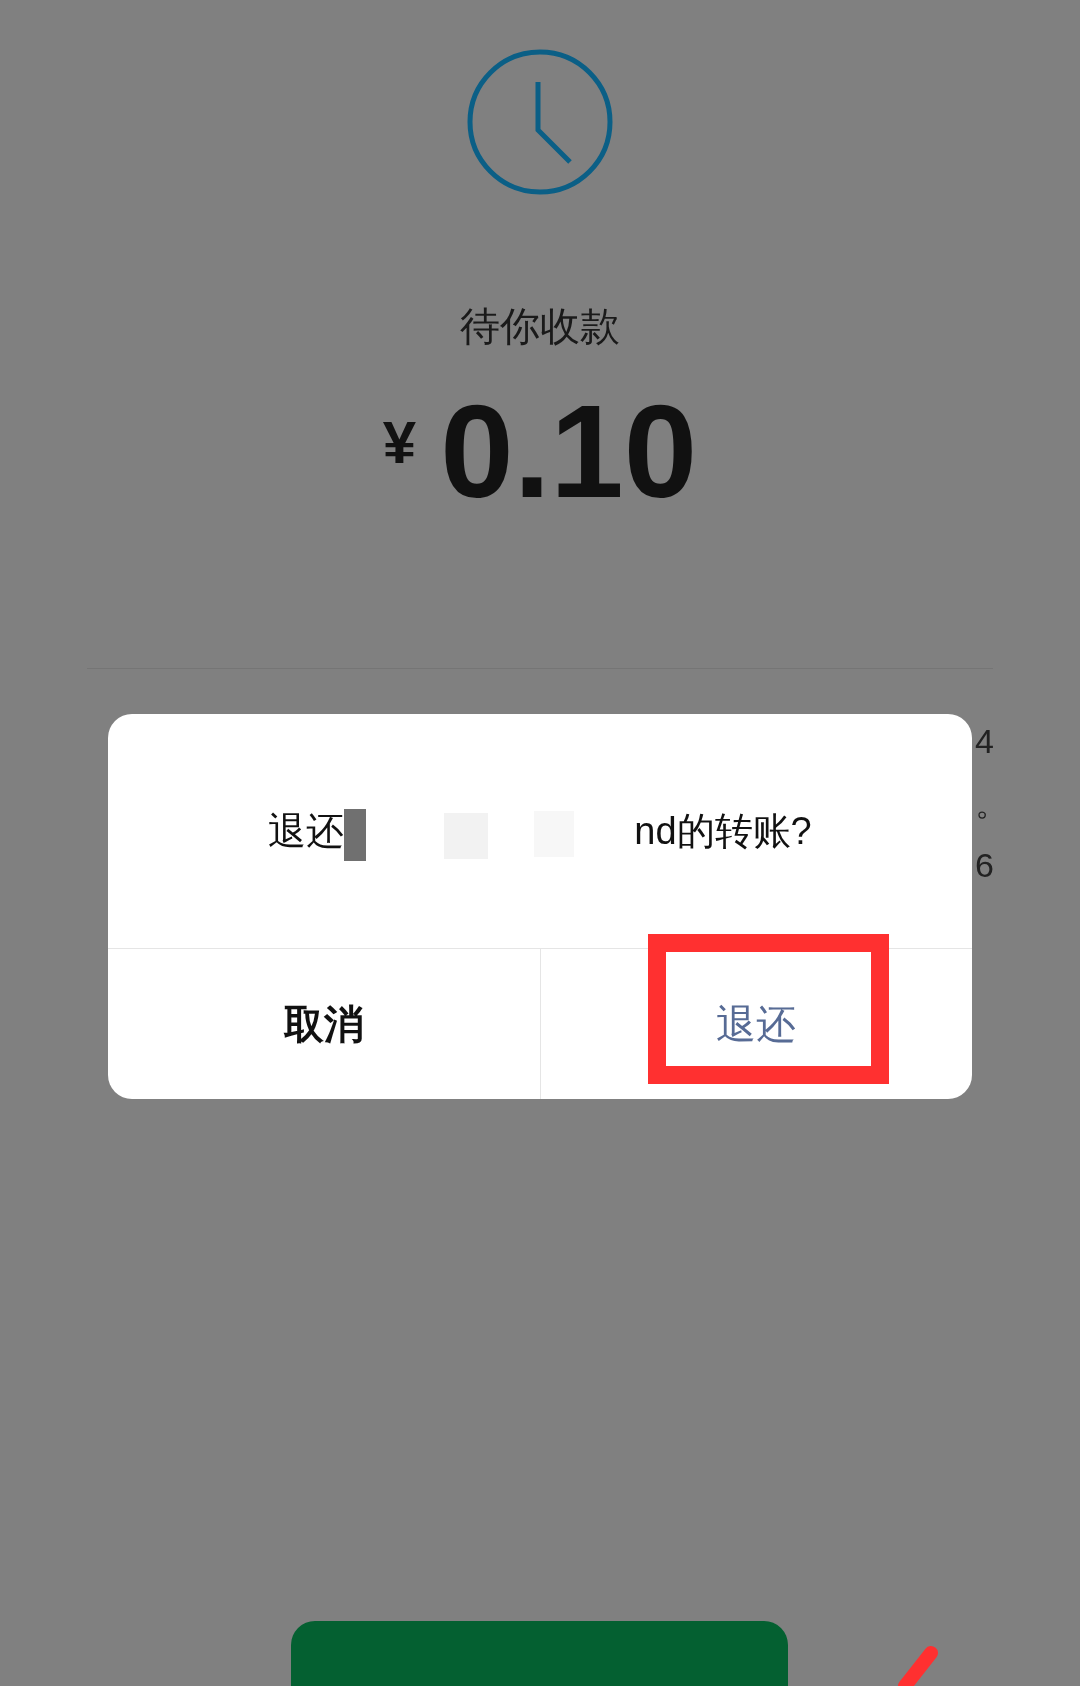 This screenshot has height=1686, width=1080. Describe the element at coordinates (540, 326) in the screenshot. I see `status-title: 待你收款` at that location.